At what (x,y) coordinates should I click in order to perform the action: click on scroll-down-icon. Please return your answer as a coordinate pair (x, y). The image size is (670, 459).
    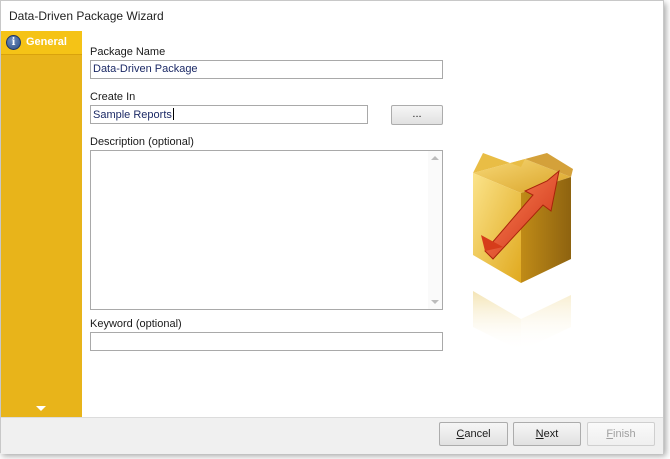
    Looking at the image, I should click on (435, 302).